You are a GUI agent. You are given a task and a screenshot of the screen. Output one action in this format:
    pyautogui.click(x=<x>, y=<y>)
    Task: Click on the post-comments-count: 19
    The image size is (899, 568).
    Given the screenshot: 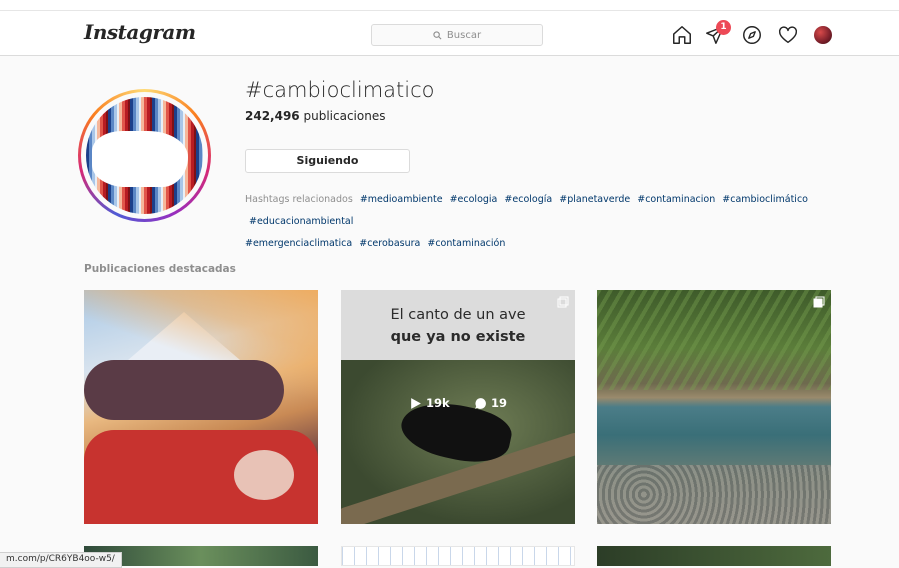 What is the action you would take?
    pyautogui.click(x=499, y=403)
    